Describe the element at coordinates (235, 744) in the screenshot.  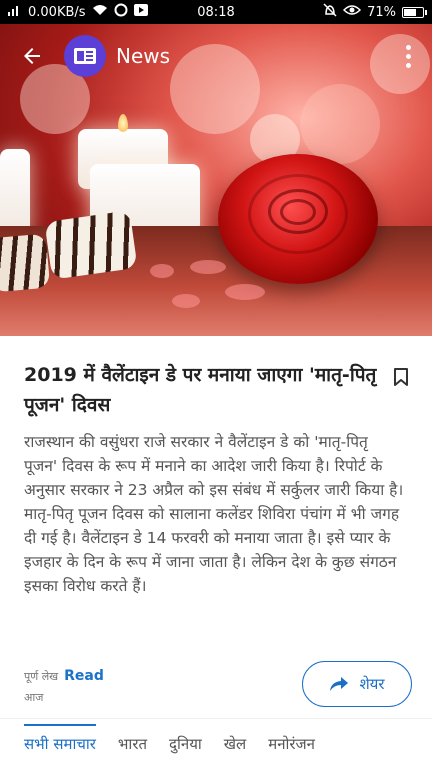
I see `tab-sports: खेल` at that location.